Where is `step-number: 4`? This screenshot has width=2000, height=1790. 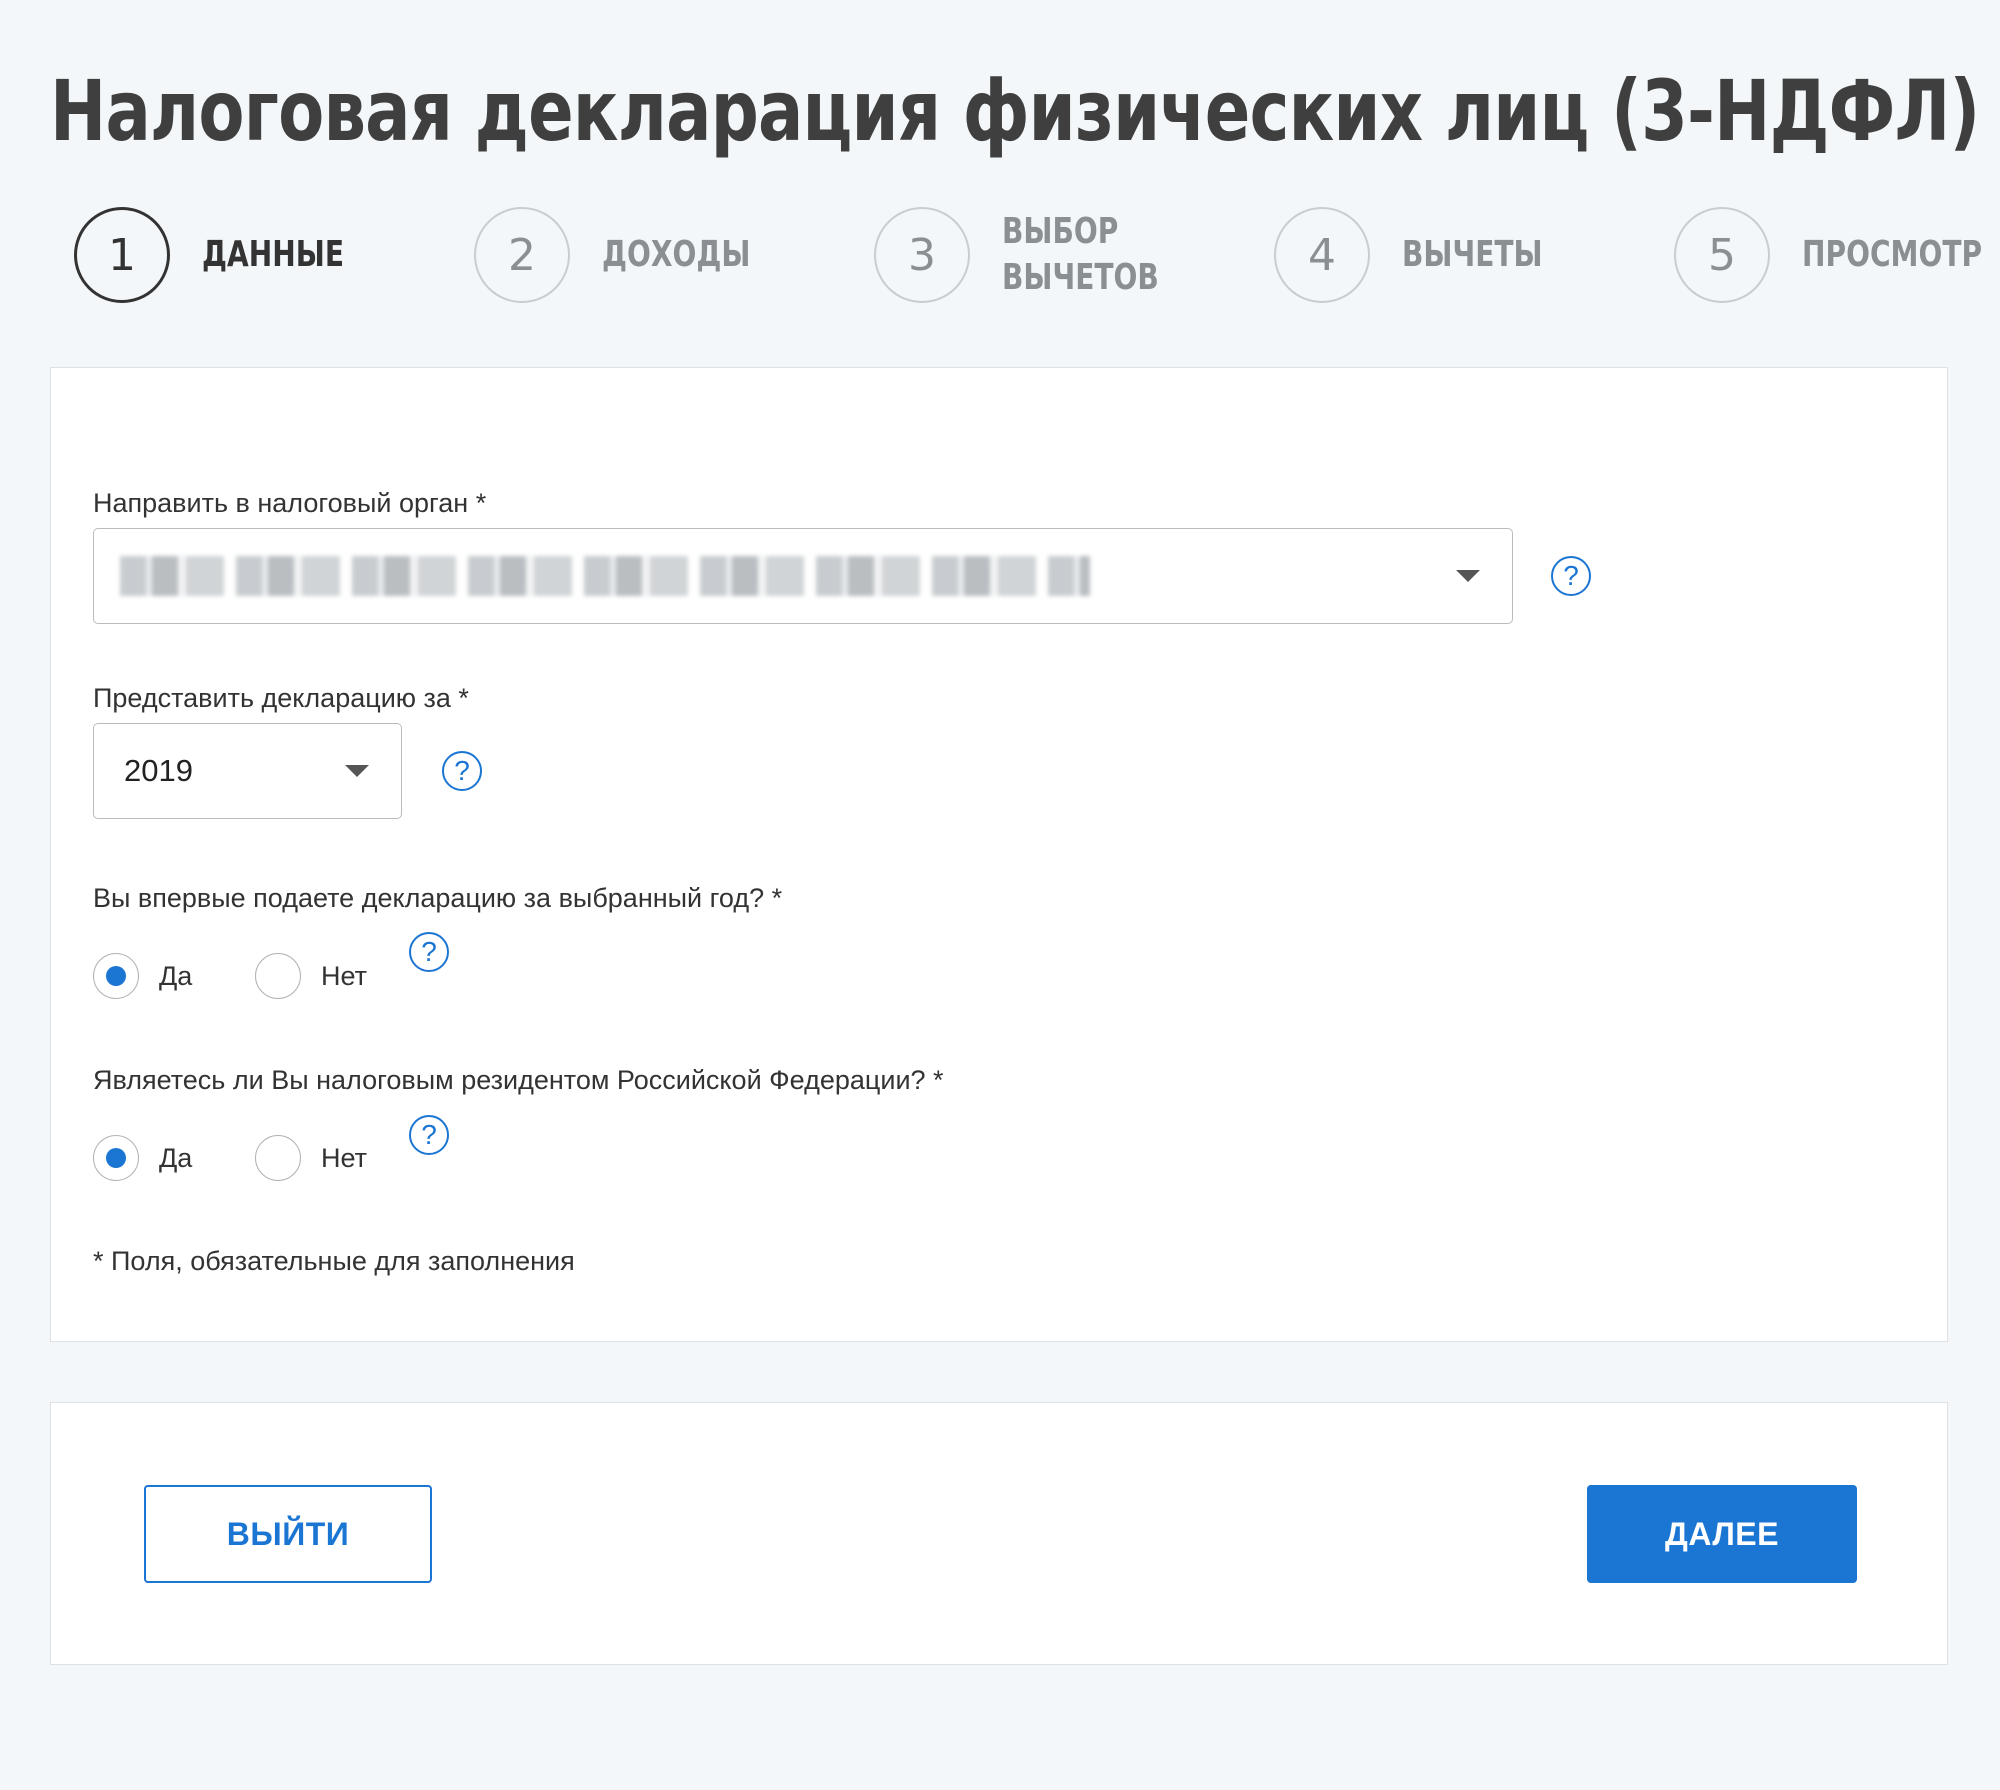 step-number: 4 is located at coordinates (1322, 255).